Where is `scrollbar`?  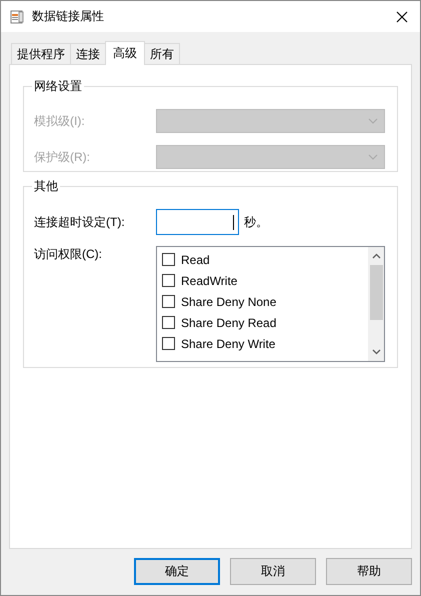 scrollbar is located at coordinates (376, 304).